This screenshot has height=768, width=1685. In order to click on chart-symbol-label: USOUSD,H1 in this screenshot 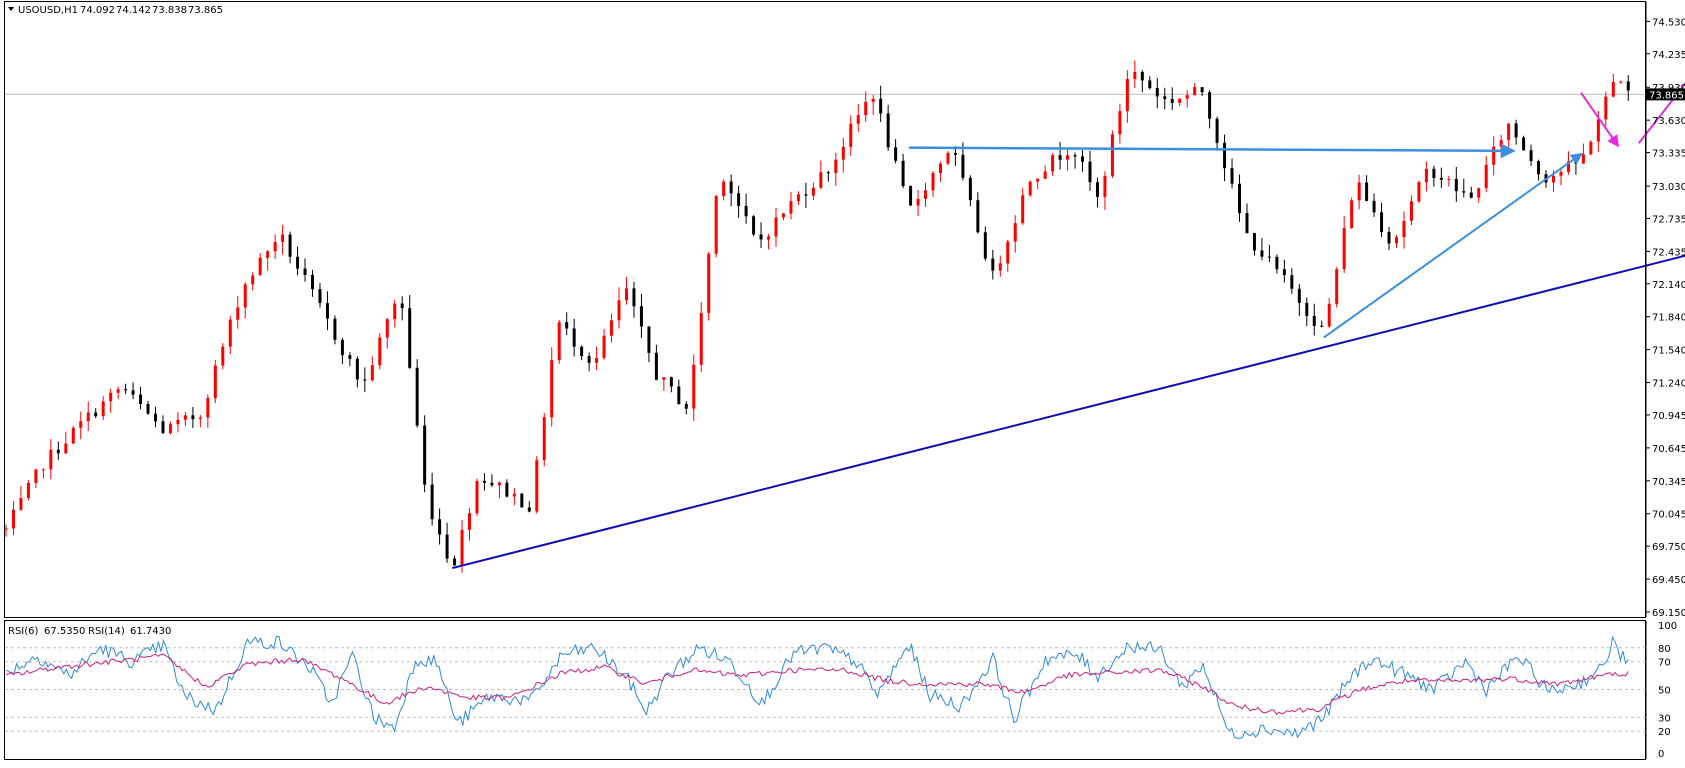, I will do `click(48, 10)`.